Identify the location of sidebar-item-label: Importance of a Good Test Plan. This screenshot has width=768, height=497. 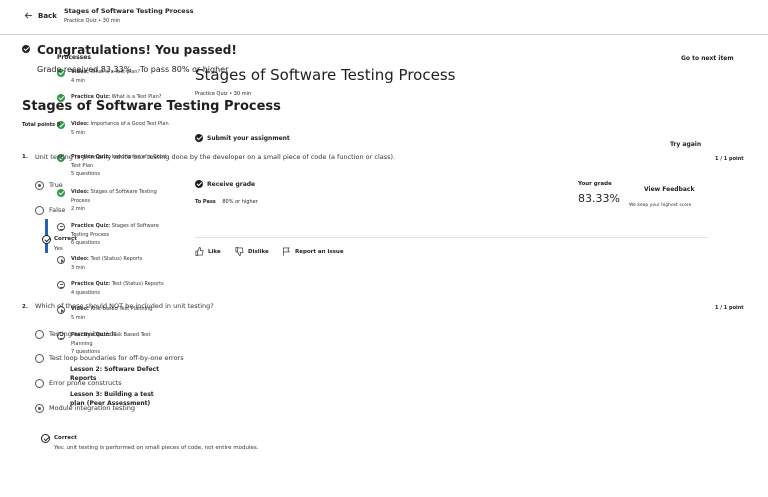
(128, 124).